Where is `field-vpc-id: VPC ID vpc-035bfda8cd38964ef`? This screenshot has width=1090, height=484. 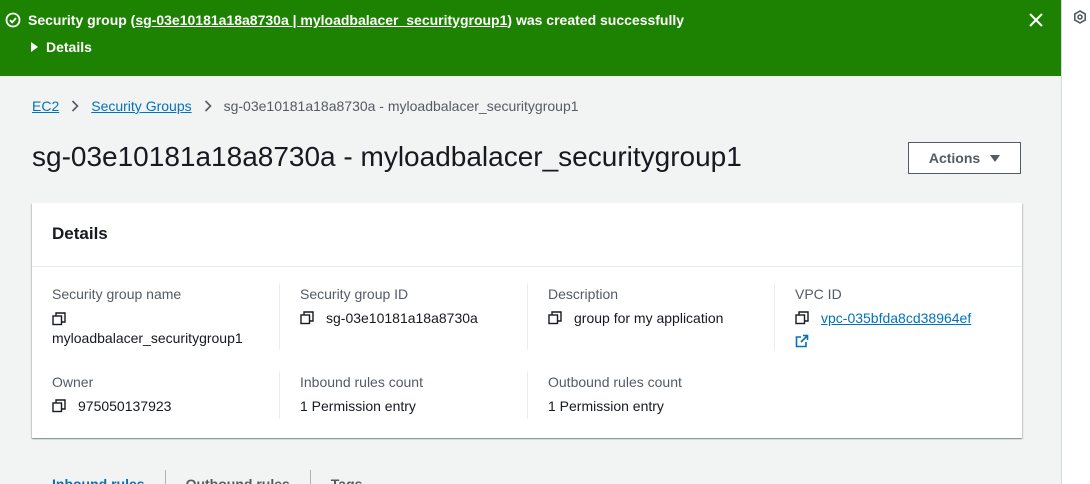
field-vpc-id: VPC ID vpc-035bfda8cd38964ef is located at coordinates (883, 317).